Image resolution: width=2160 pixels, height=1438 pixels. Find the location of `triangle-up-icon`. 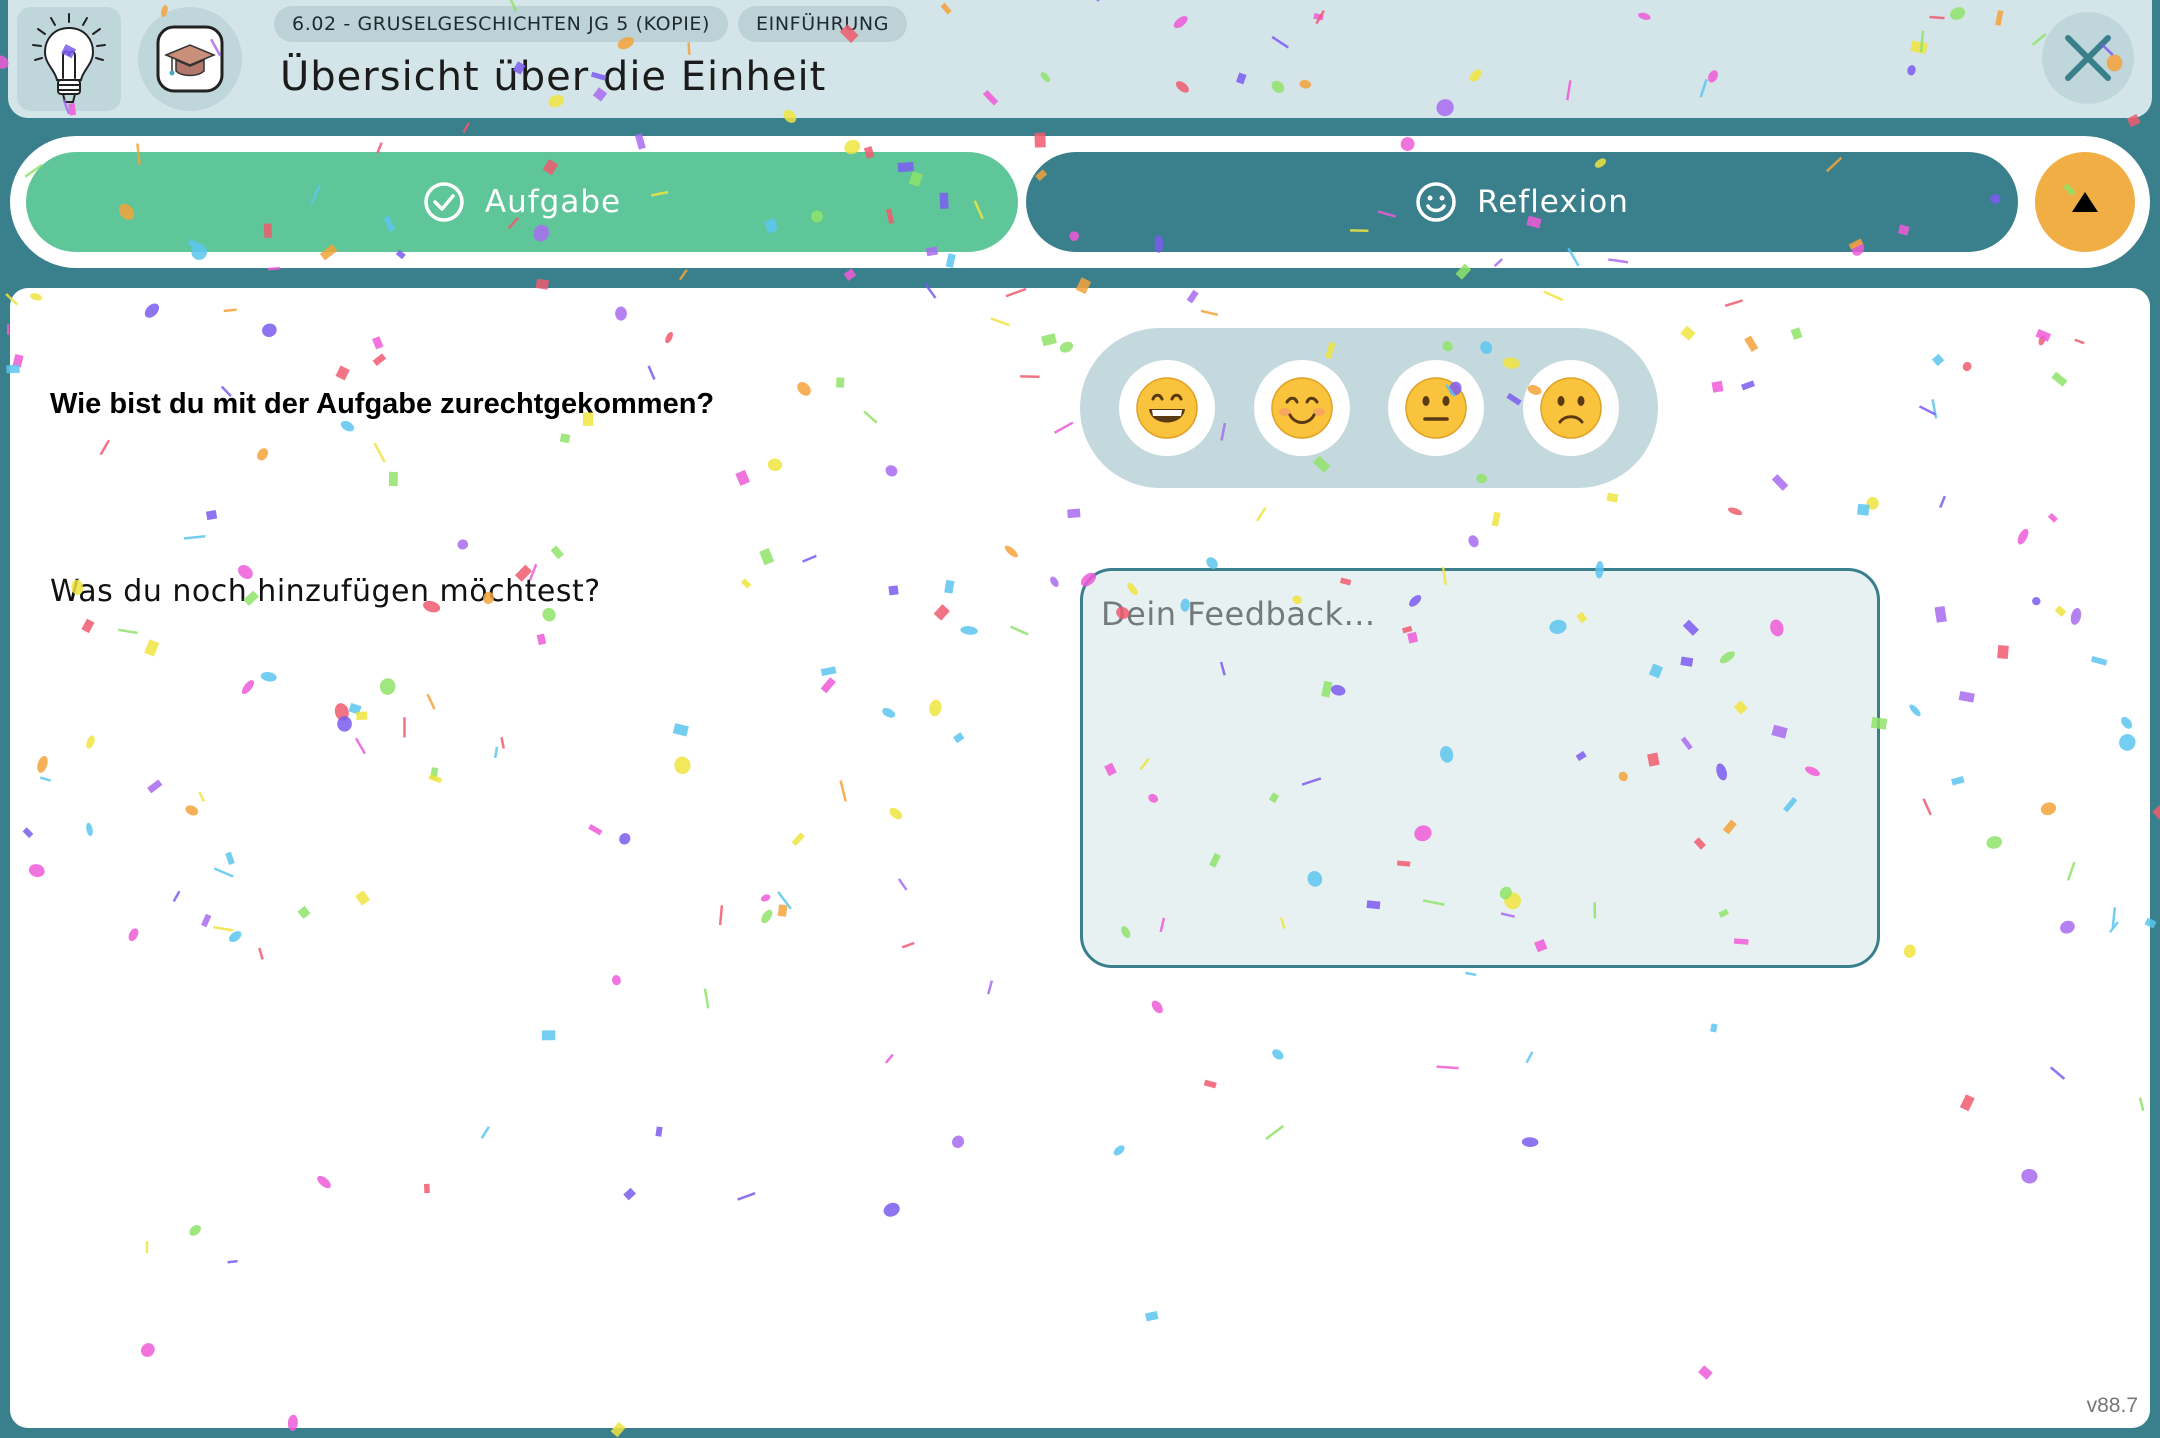

triangle-up-icon is located at coordinates (2085, 202).